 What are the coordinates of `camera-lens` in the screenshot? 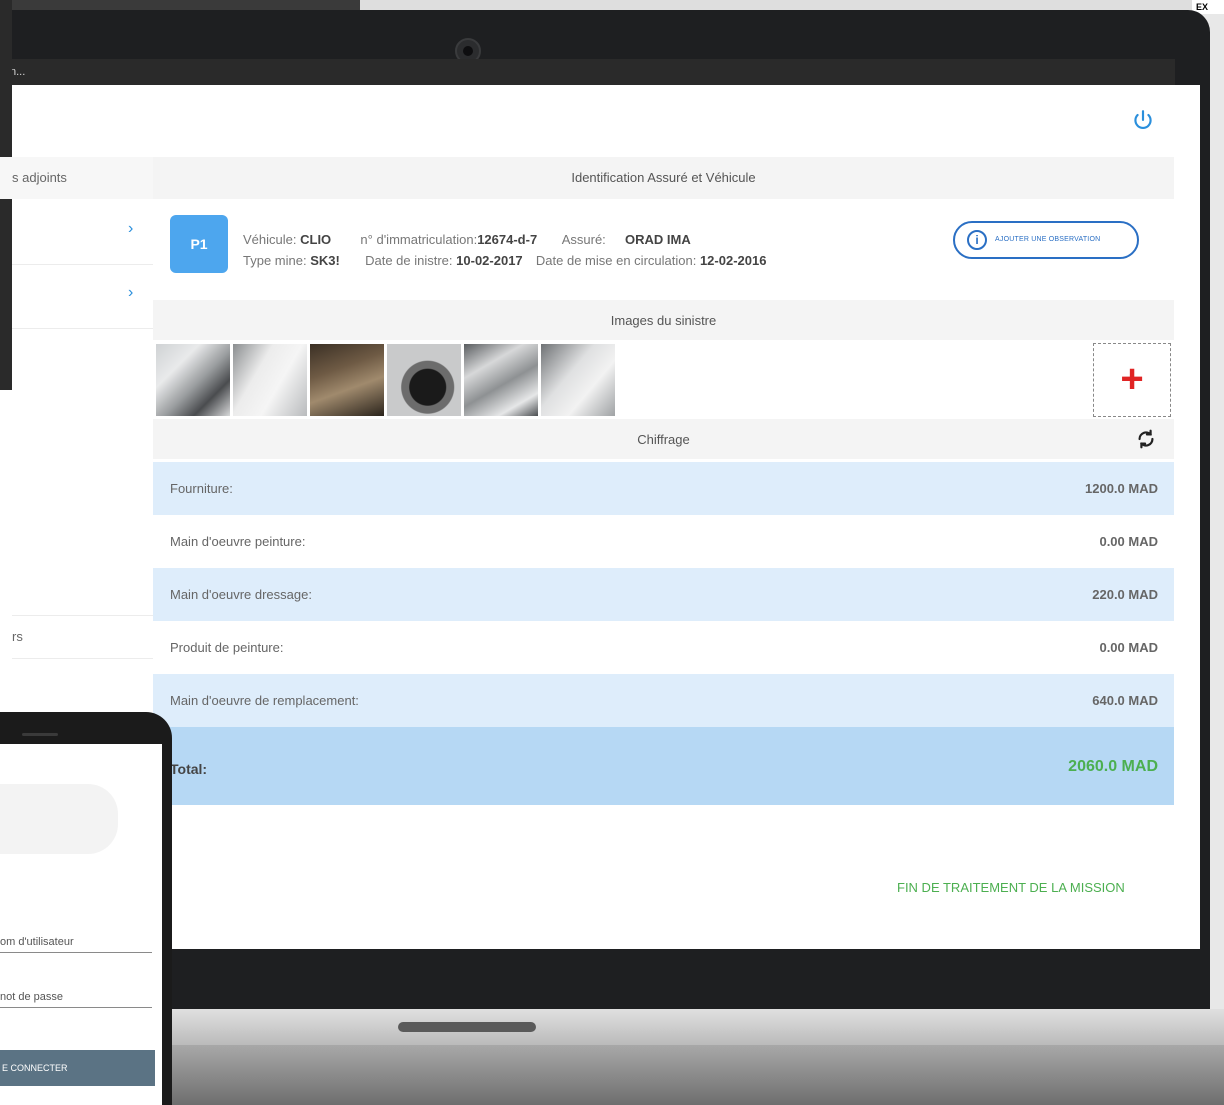 It's located at (468, 51).